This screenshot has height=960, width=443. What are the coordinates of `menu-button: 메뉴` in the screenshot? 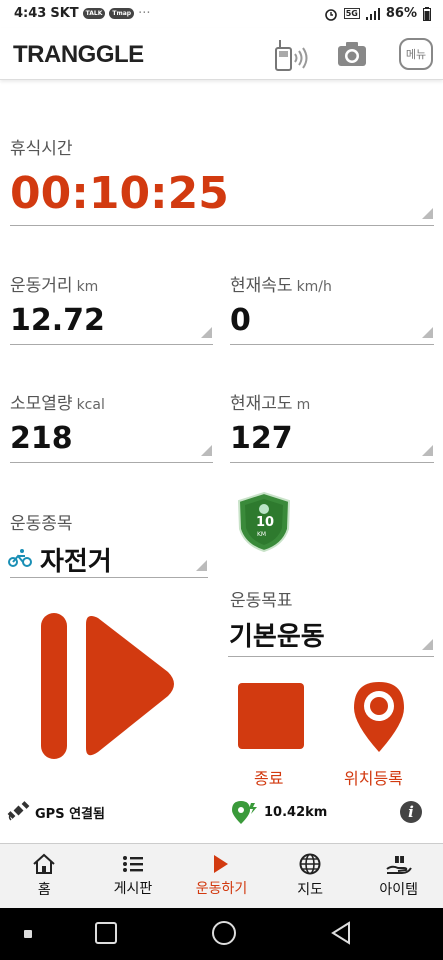 It's located at (416, 54).